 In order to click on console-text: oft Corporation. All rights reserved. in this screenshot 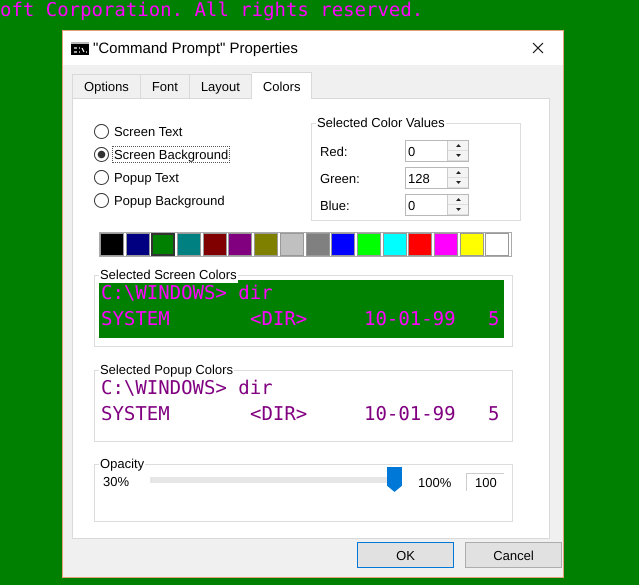, I will do `click(212, 10)`.